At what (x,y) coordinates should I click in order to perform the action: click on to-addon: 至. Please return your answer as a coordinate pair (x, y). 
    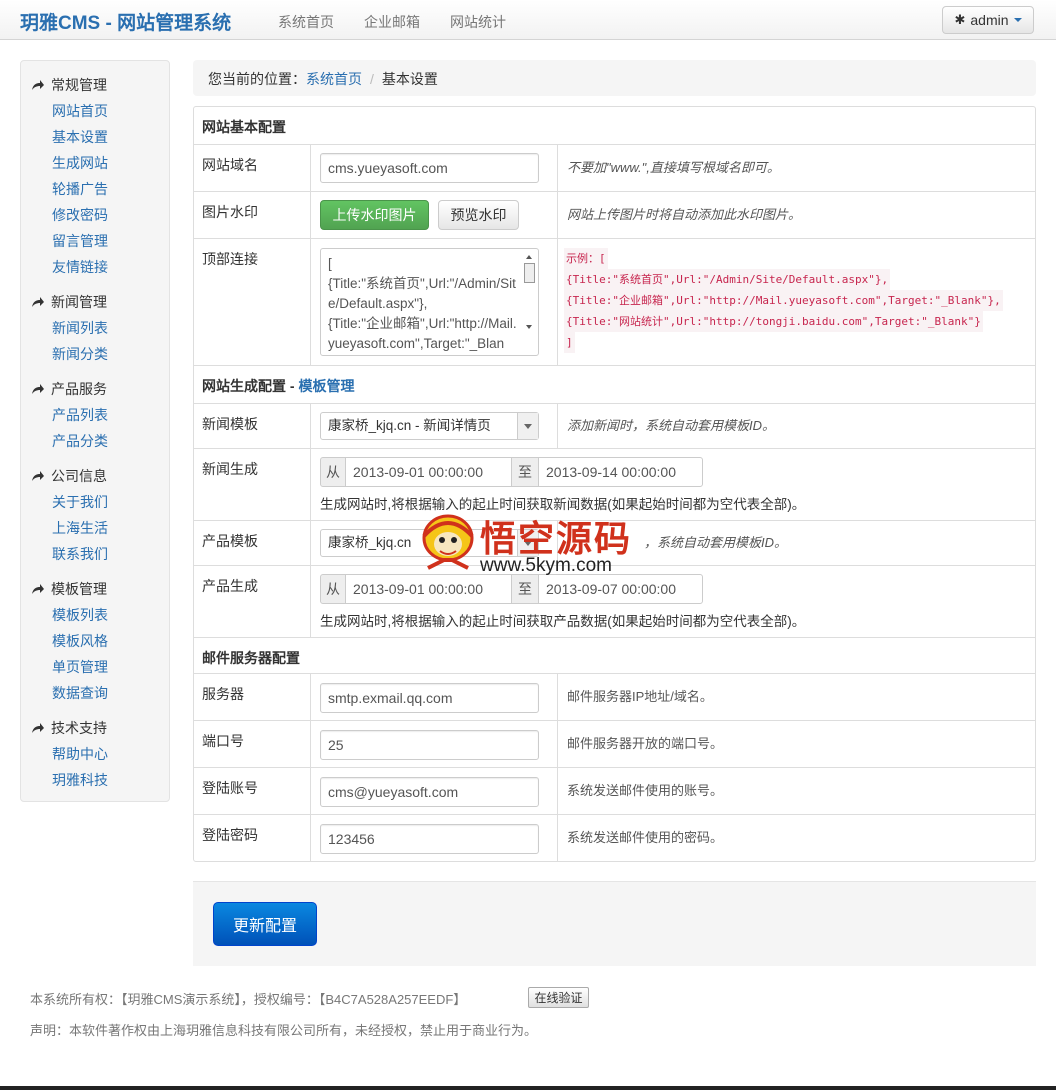
    Looking at the image, I should click on (525, 472).